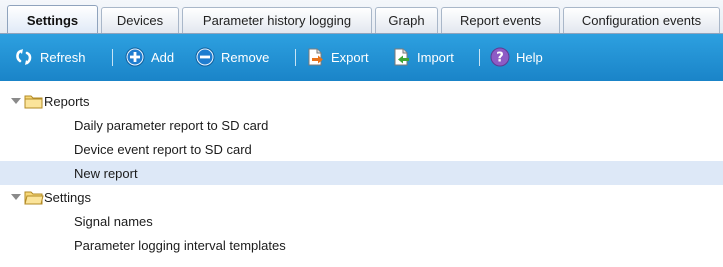 The image size is (723, 267). What do you see at coordinates (67, 197) in the screenshot?
I see `tree-group-label: Settings` at bounding box center [67, 197].